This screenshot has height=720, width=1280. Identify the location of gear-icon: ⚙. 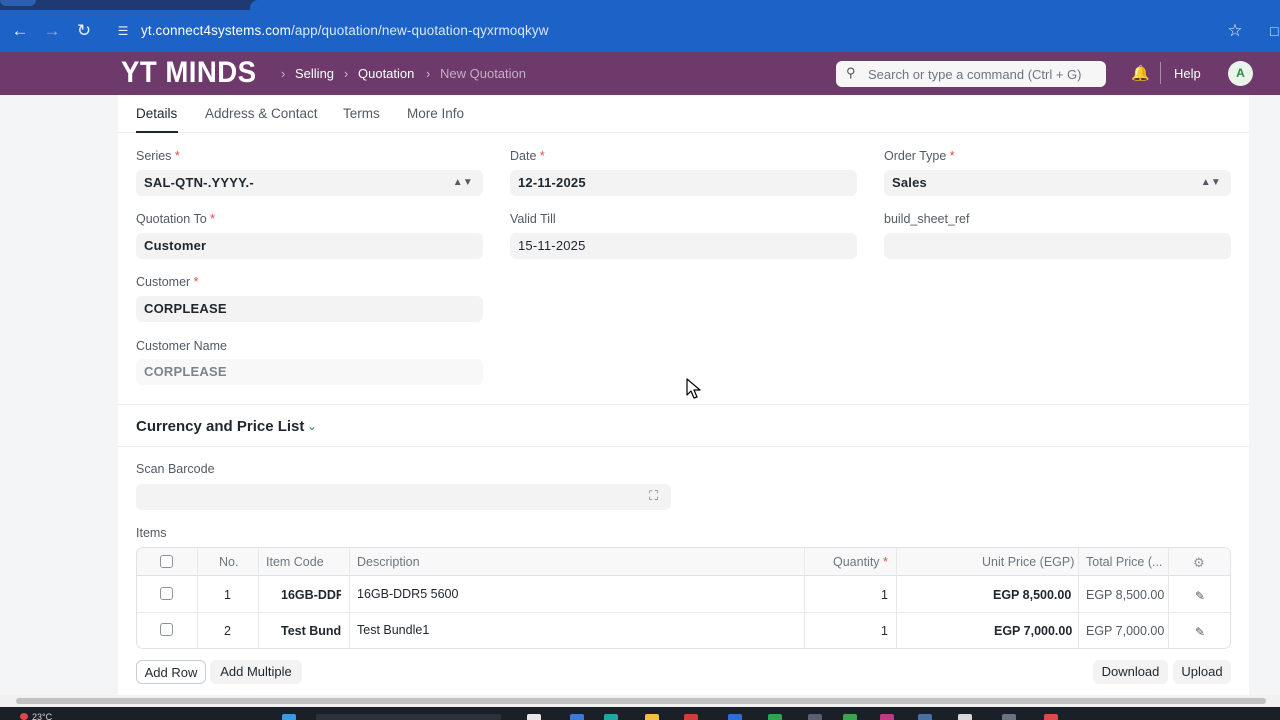
(1199, 563).